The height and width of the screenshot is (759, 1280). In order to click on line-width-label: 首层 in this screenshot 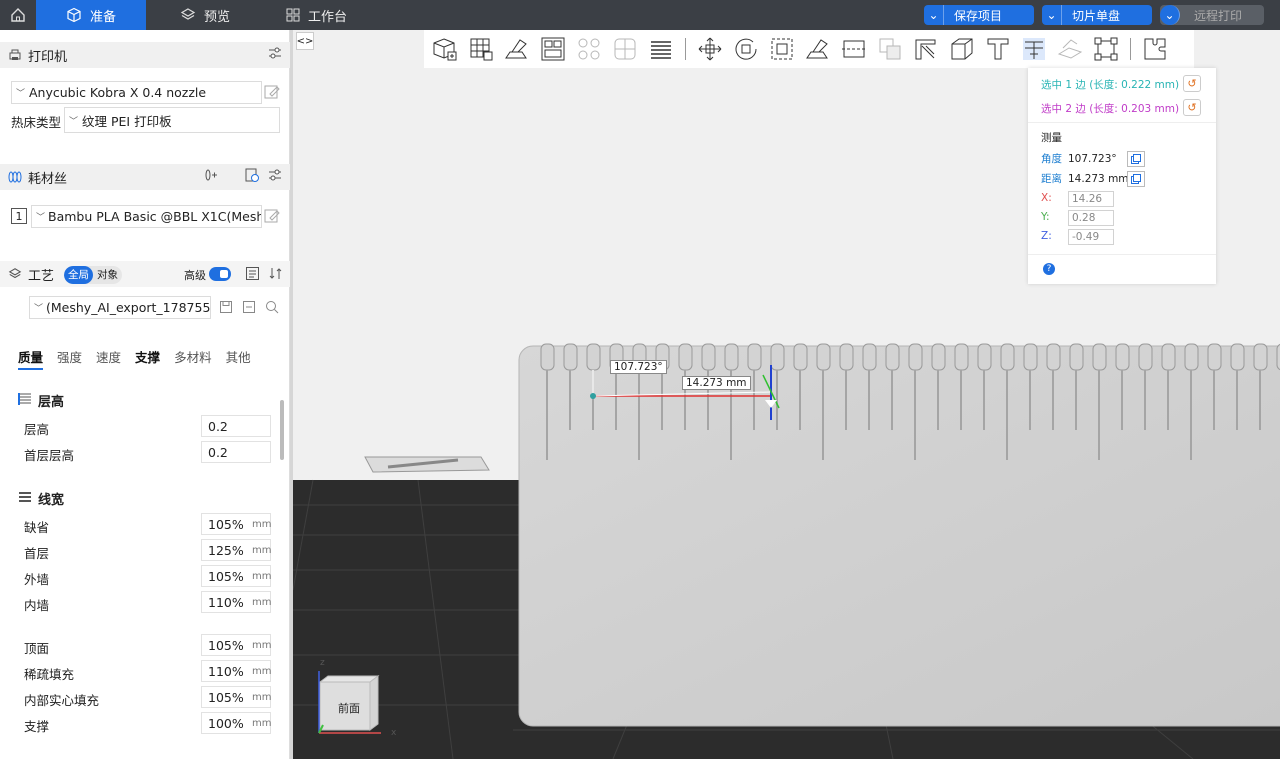, I will do `click(37, 553)`.